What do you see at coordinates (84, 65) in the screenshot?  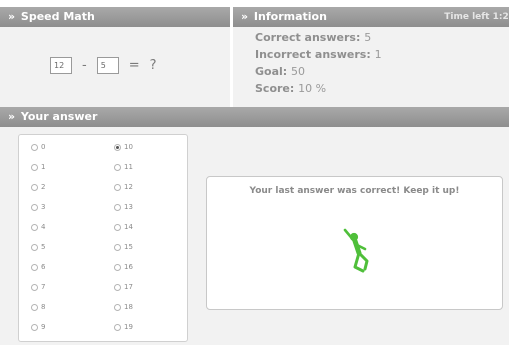 I see `operator: -` at bounding box center [84, 65].